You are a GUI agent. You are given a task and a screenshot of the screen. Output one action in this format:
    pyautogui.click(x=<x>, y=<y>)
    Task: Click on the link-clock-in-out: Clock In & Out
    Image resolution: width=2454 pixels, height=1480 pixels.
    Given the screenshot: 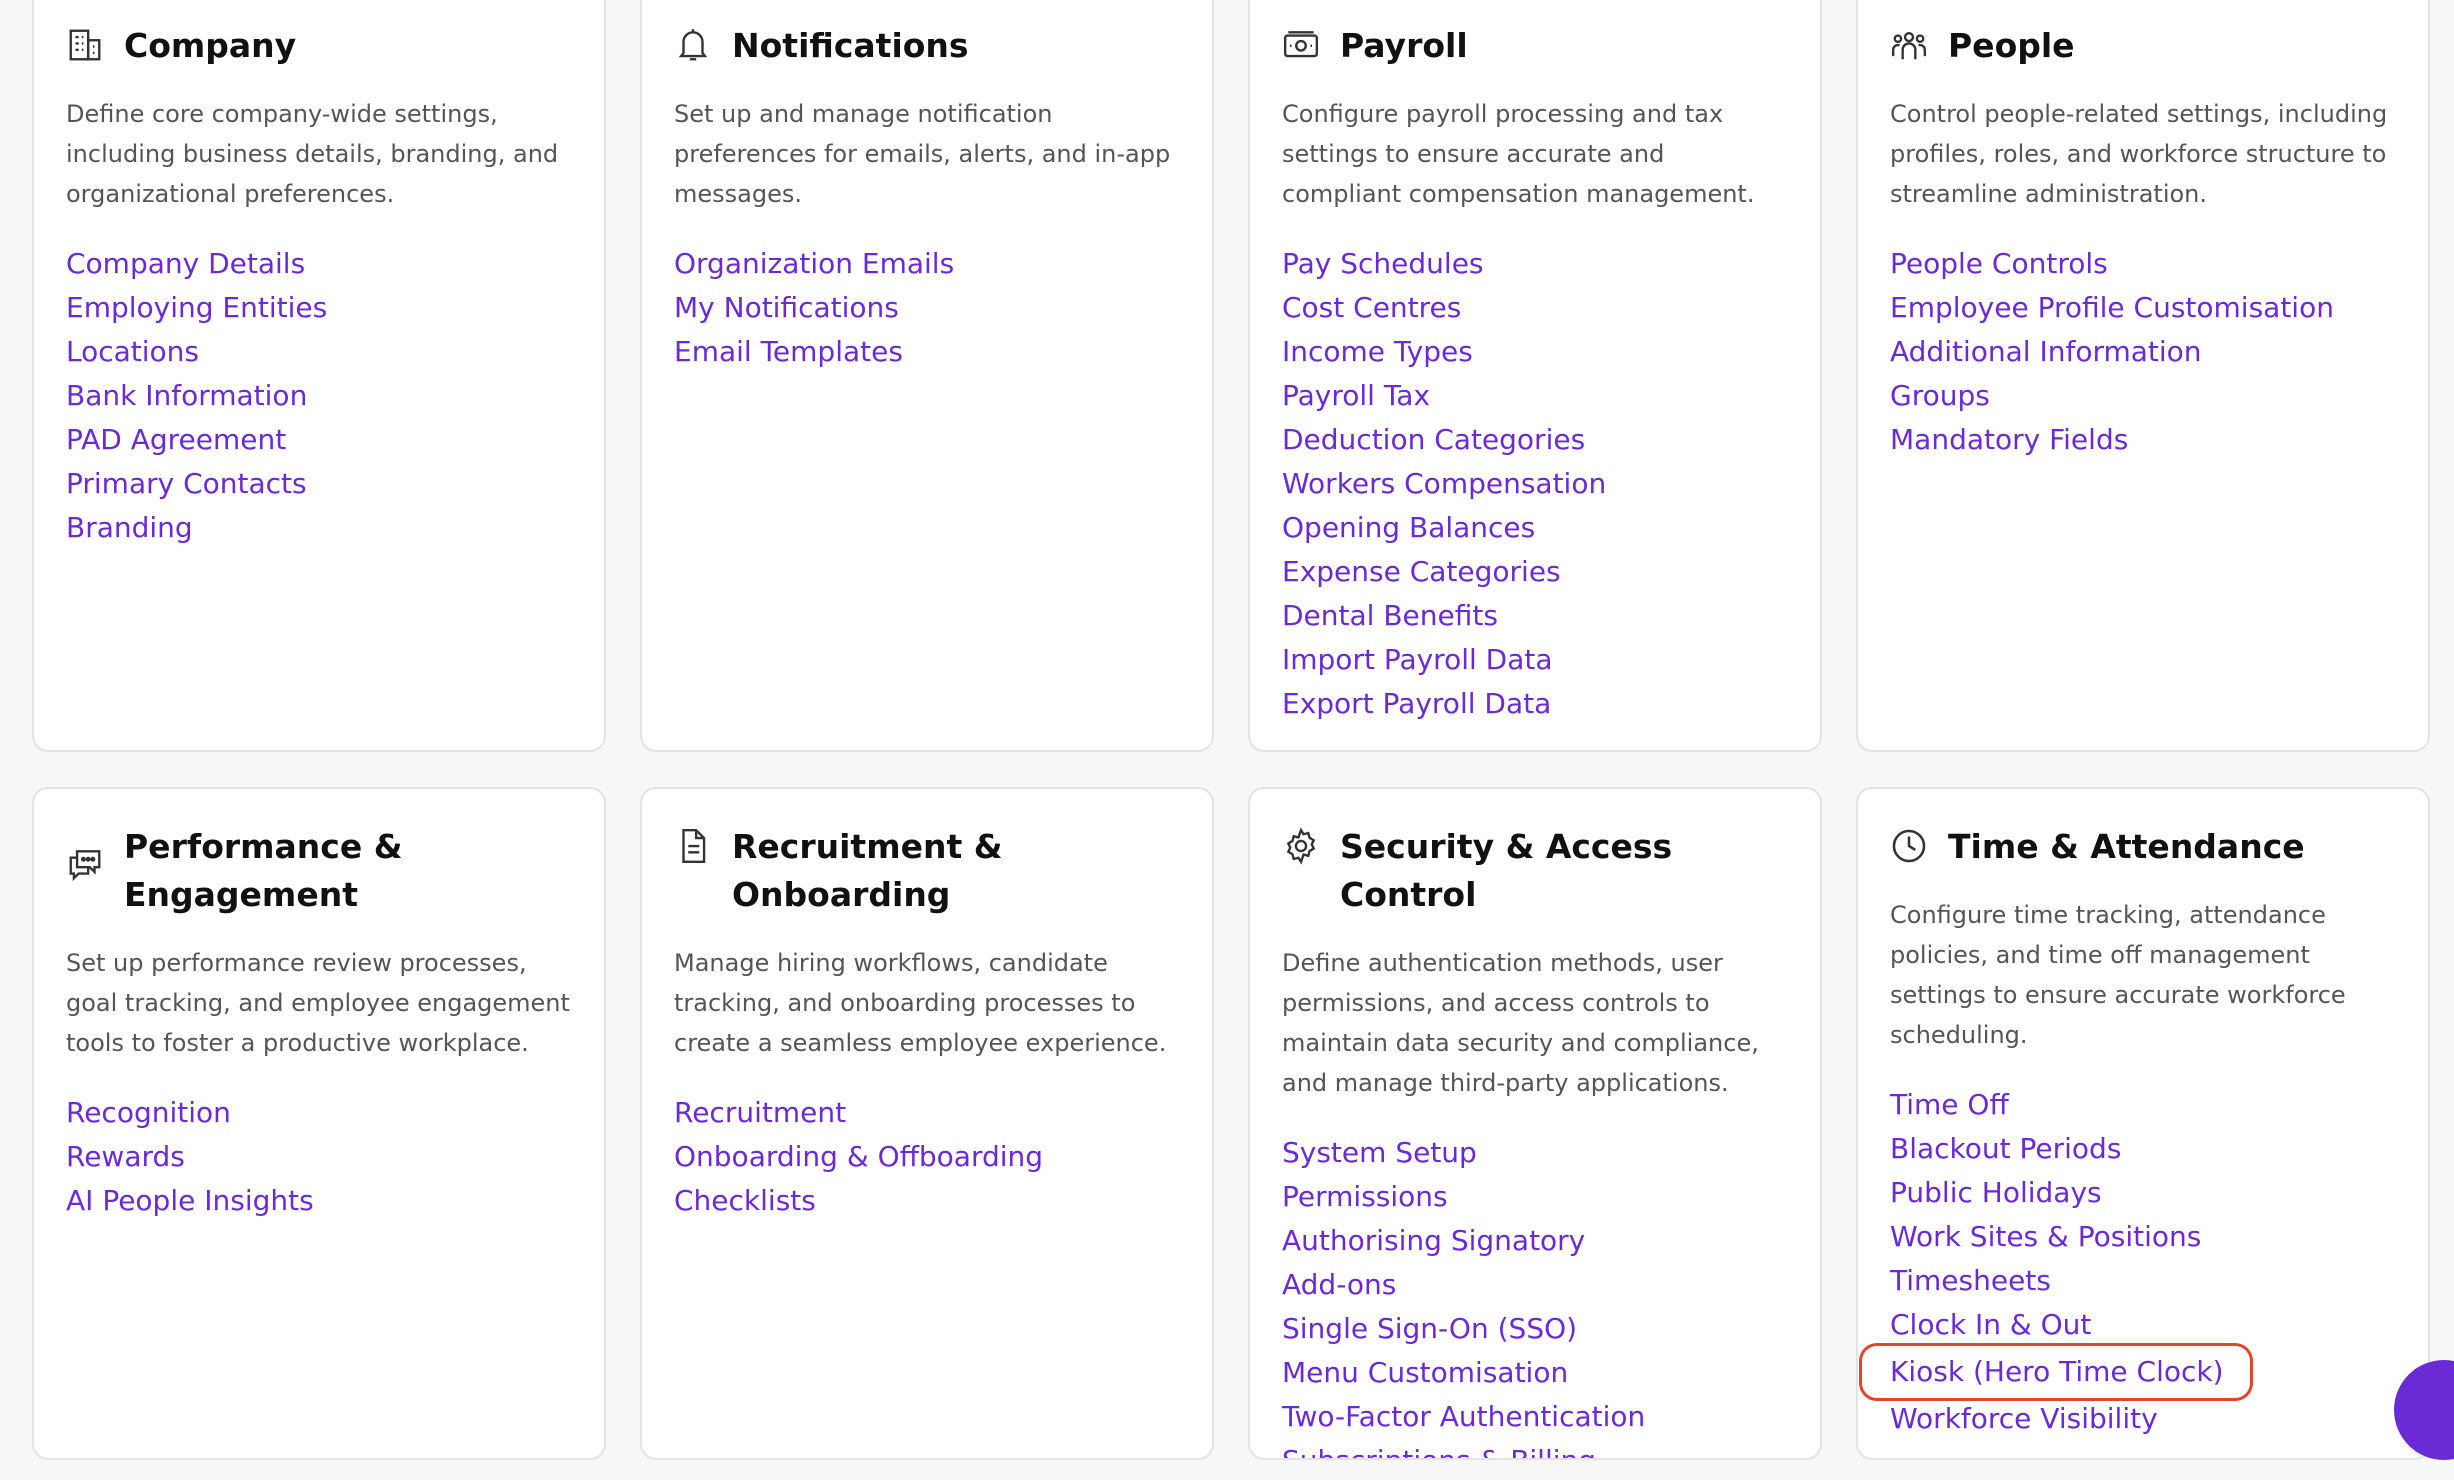 What is the action you would take?
    pyautogui.click(x=2143, y=1325)
    